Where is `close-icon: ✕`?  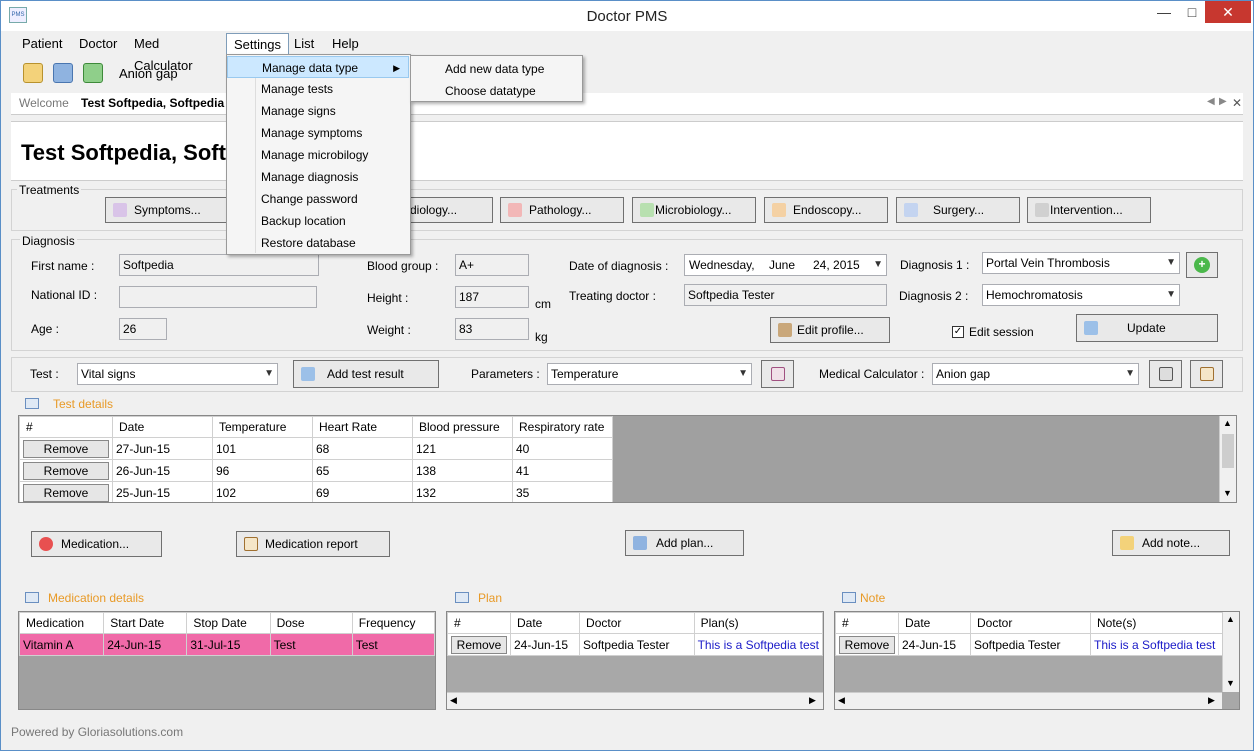 close-icon: ✕ is located at coordinates (1228, 12).